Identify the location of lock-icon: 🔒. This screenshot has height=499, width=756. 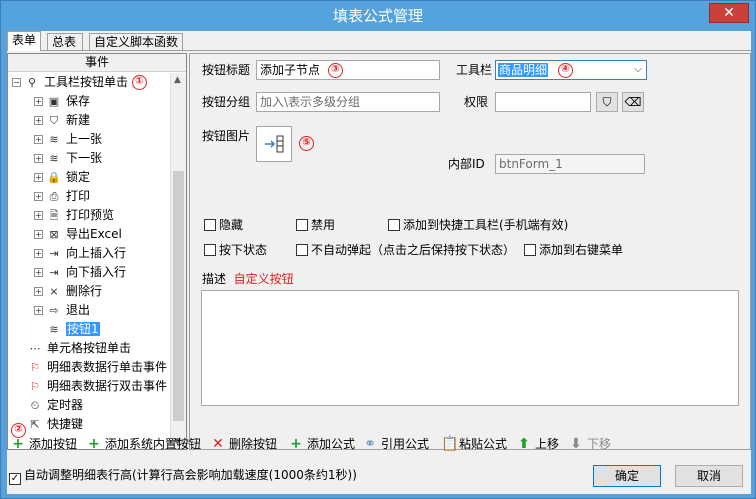
(54, 177).